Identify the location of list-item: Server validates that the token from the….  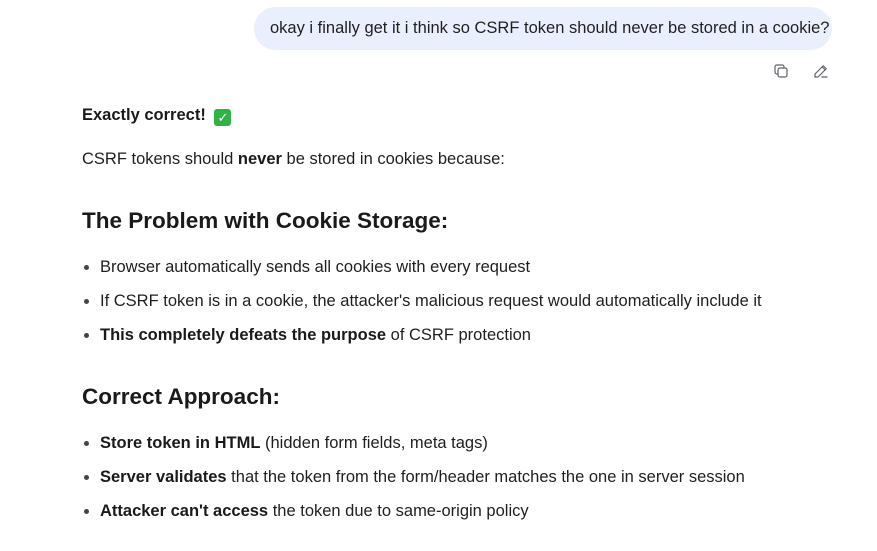
(413, 477).